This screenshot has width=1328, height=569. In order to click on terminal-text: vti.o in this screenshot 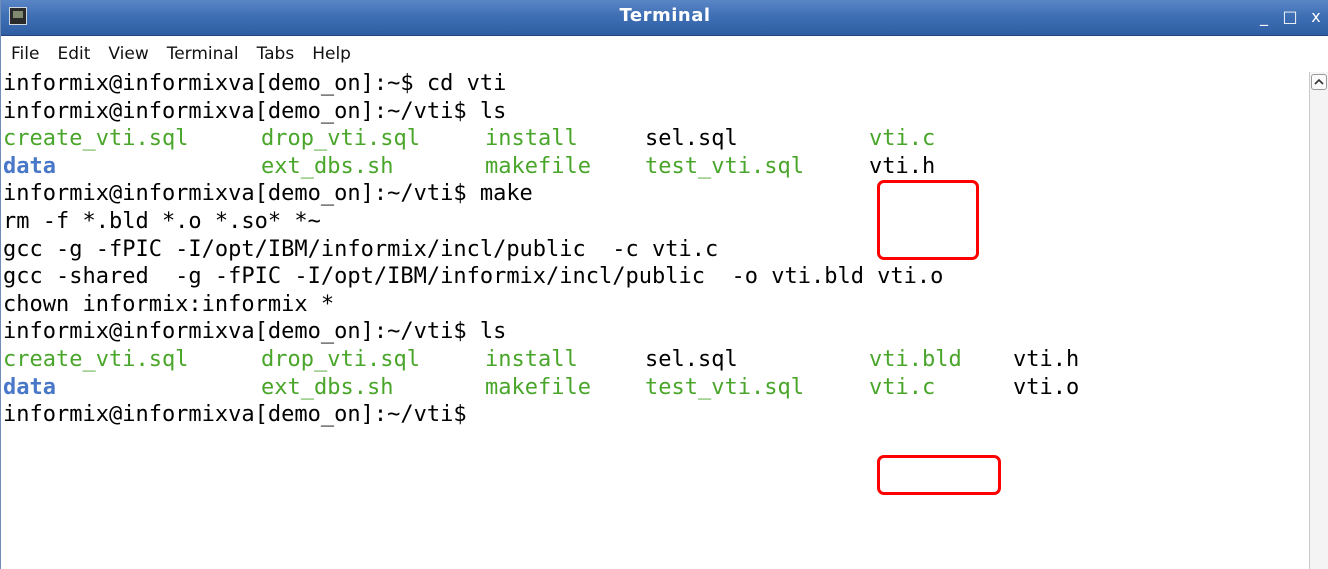, I will do `click(1046, 387)`.